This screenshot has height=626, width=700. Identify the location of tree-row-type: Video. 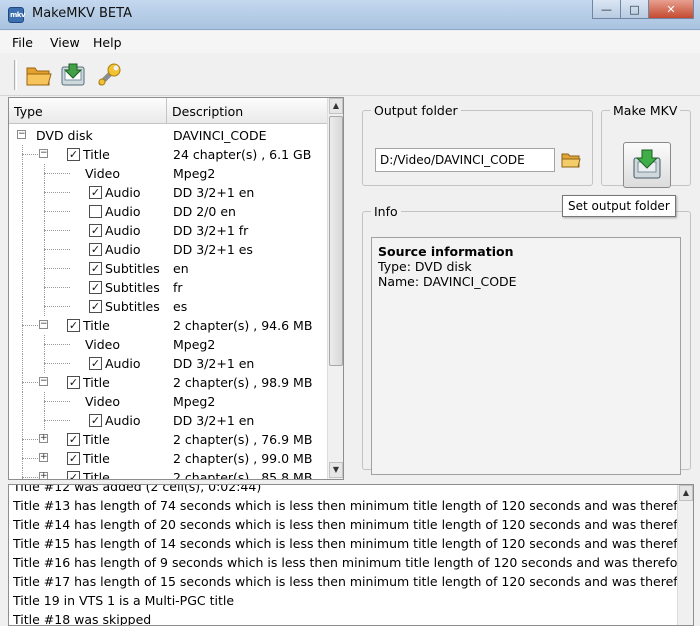
(103, 344).